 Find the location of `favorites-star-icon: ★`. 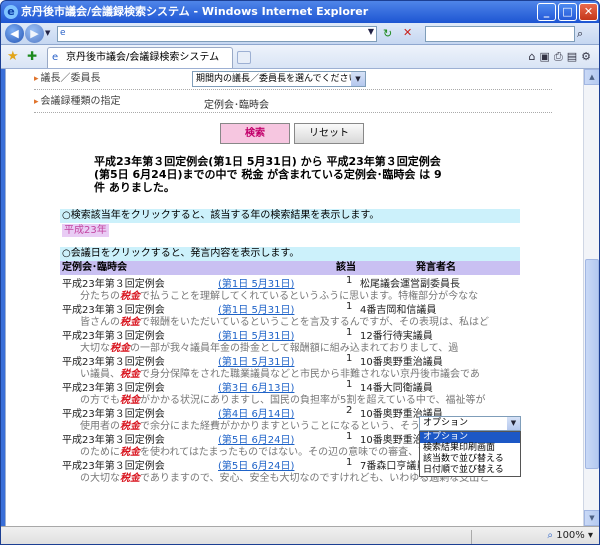

favorites-star-icon: ★ is located at coordinates (13, 56).